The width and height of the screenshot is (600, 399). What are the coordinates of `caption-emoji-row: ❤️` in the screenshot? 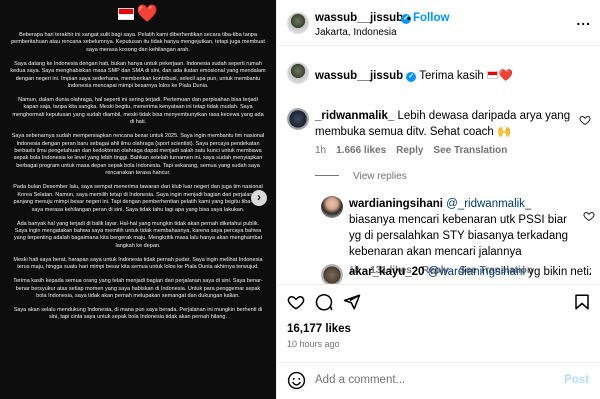 It's located at (138, 14).